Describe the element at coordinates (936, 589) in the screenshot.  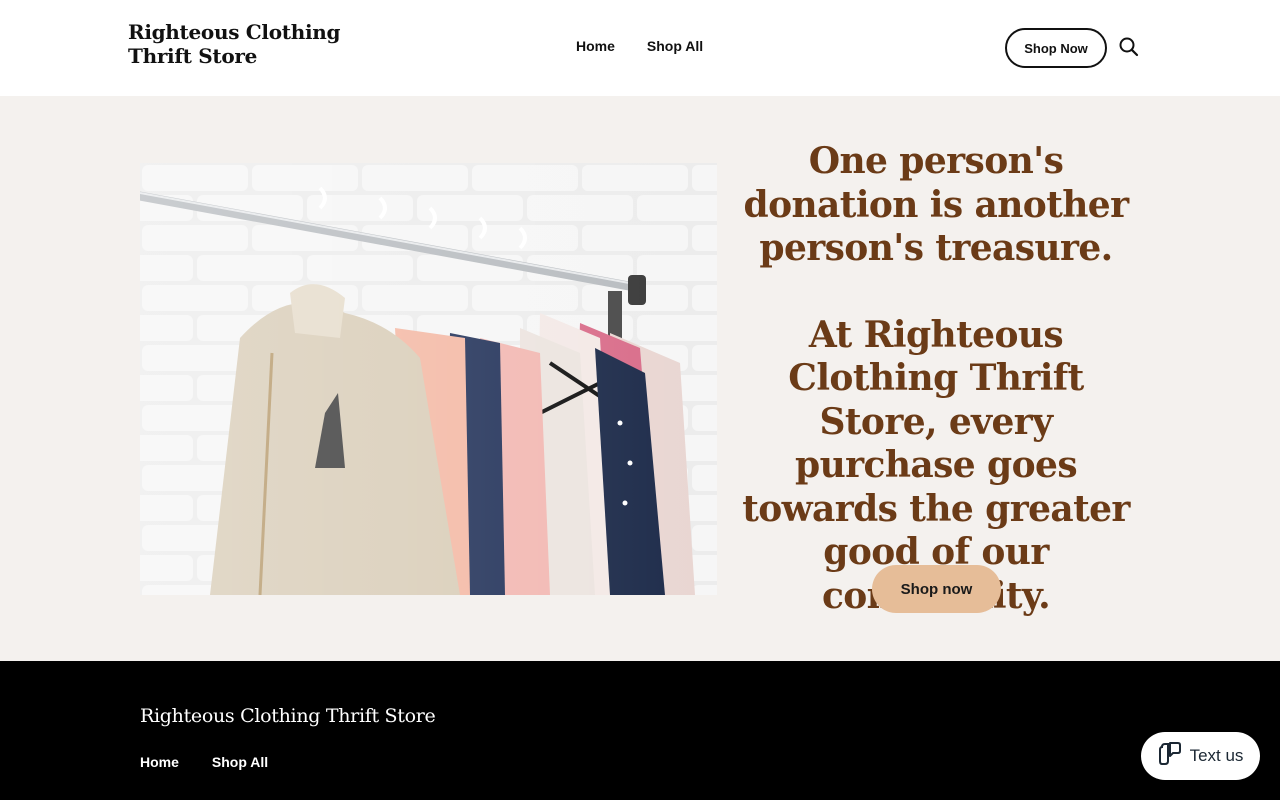
I see `hero-shop-now-button: Shop now` at that location.